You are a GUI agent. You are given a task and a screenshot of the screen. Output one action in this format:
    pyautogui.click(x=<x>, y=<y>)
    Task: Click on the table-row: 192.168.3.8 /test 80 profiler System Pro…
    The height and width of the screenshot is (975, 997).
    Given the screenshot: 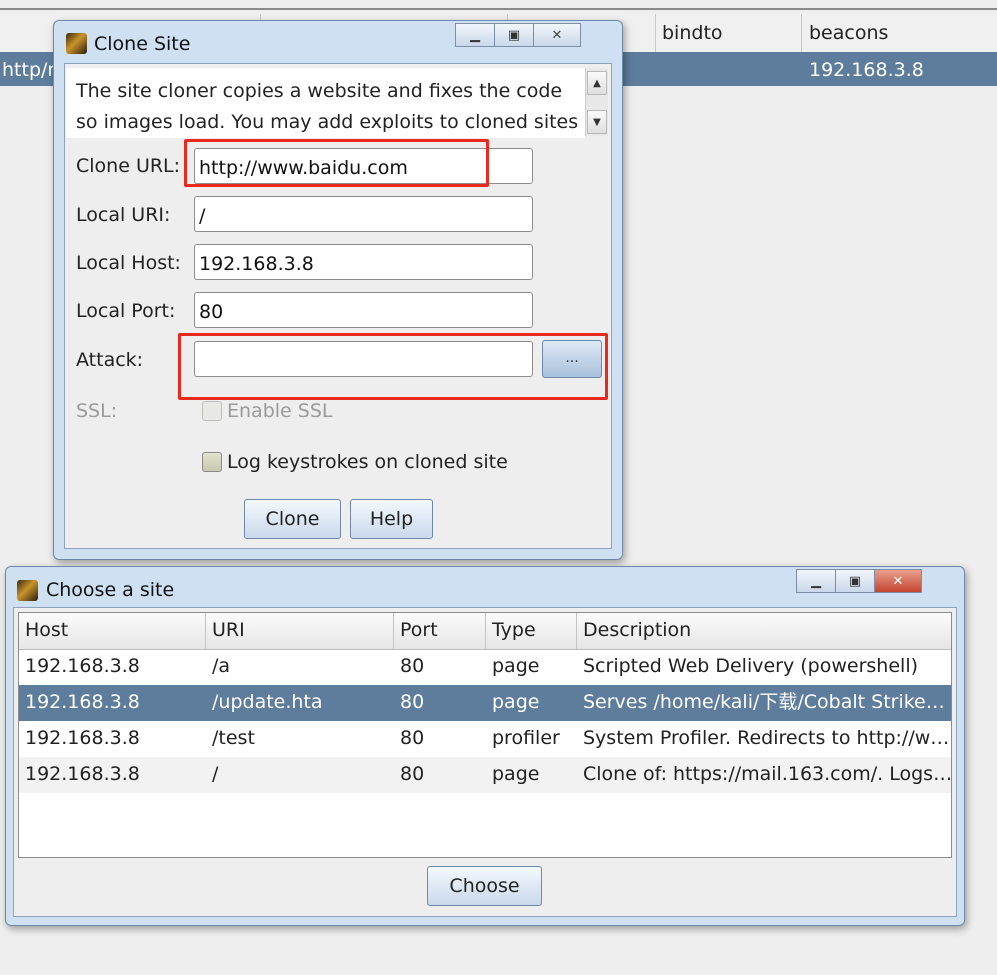 What is the action you would take?
    pyautogui.click(x=485, y=739)
    